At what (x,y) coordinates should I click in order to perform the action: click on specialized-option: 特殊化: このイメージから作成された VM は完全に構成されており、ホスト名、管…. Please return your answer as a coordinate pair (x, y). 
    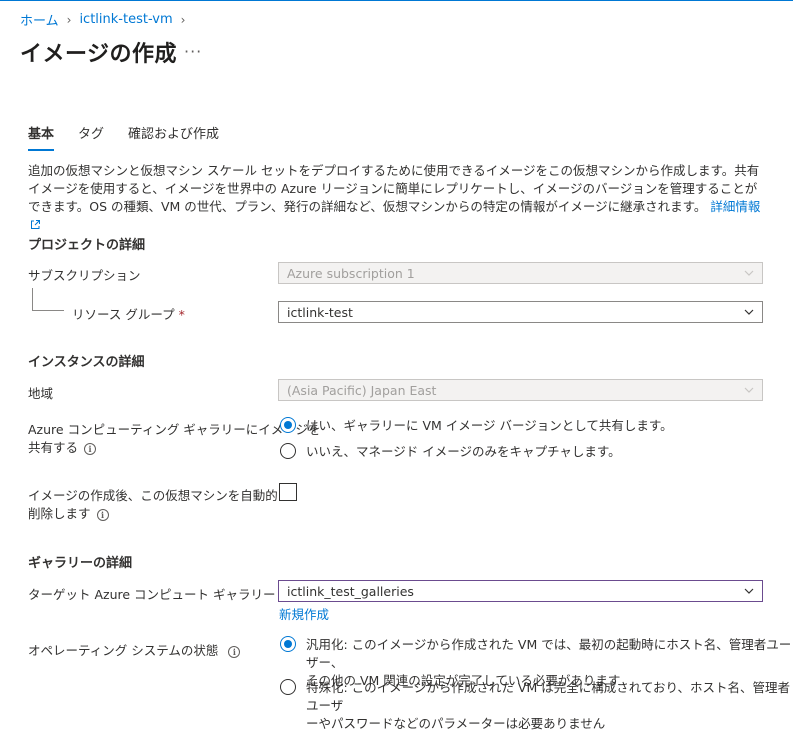
    Looking at the image, I should click on (536, 706).